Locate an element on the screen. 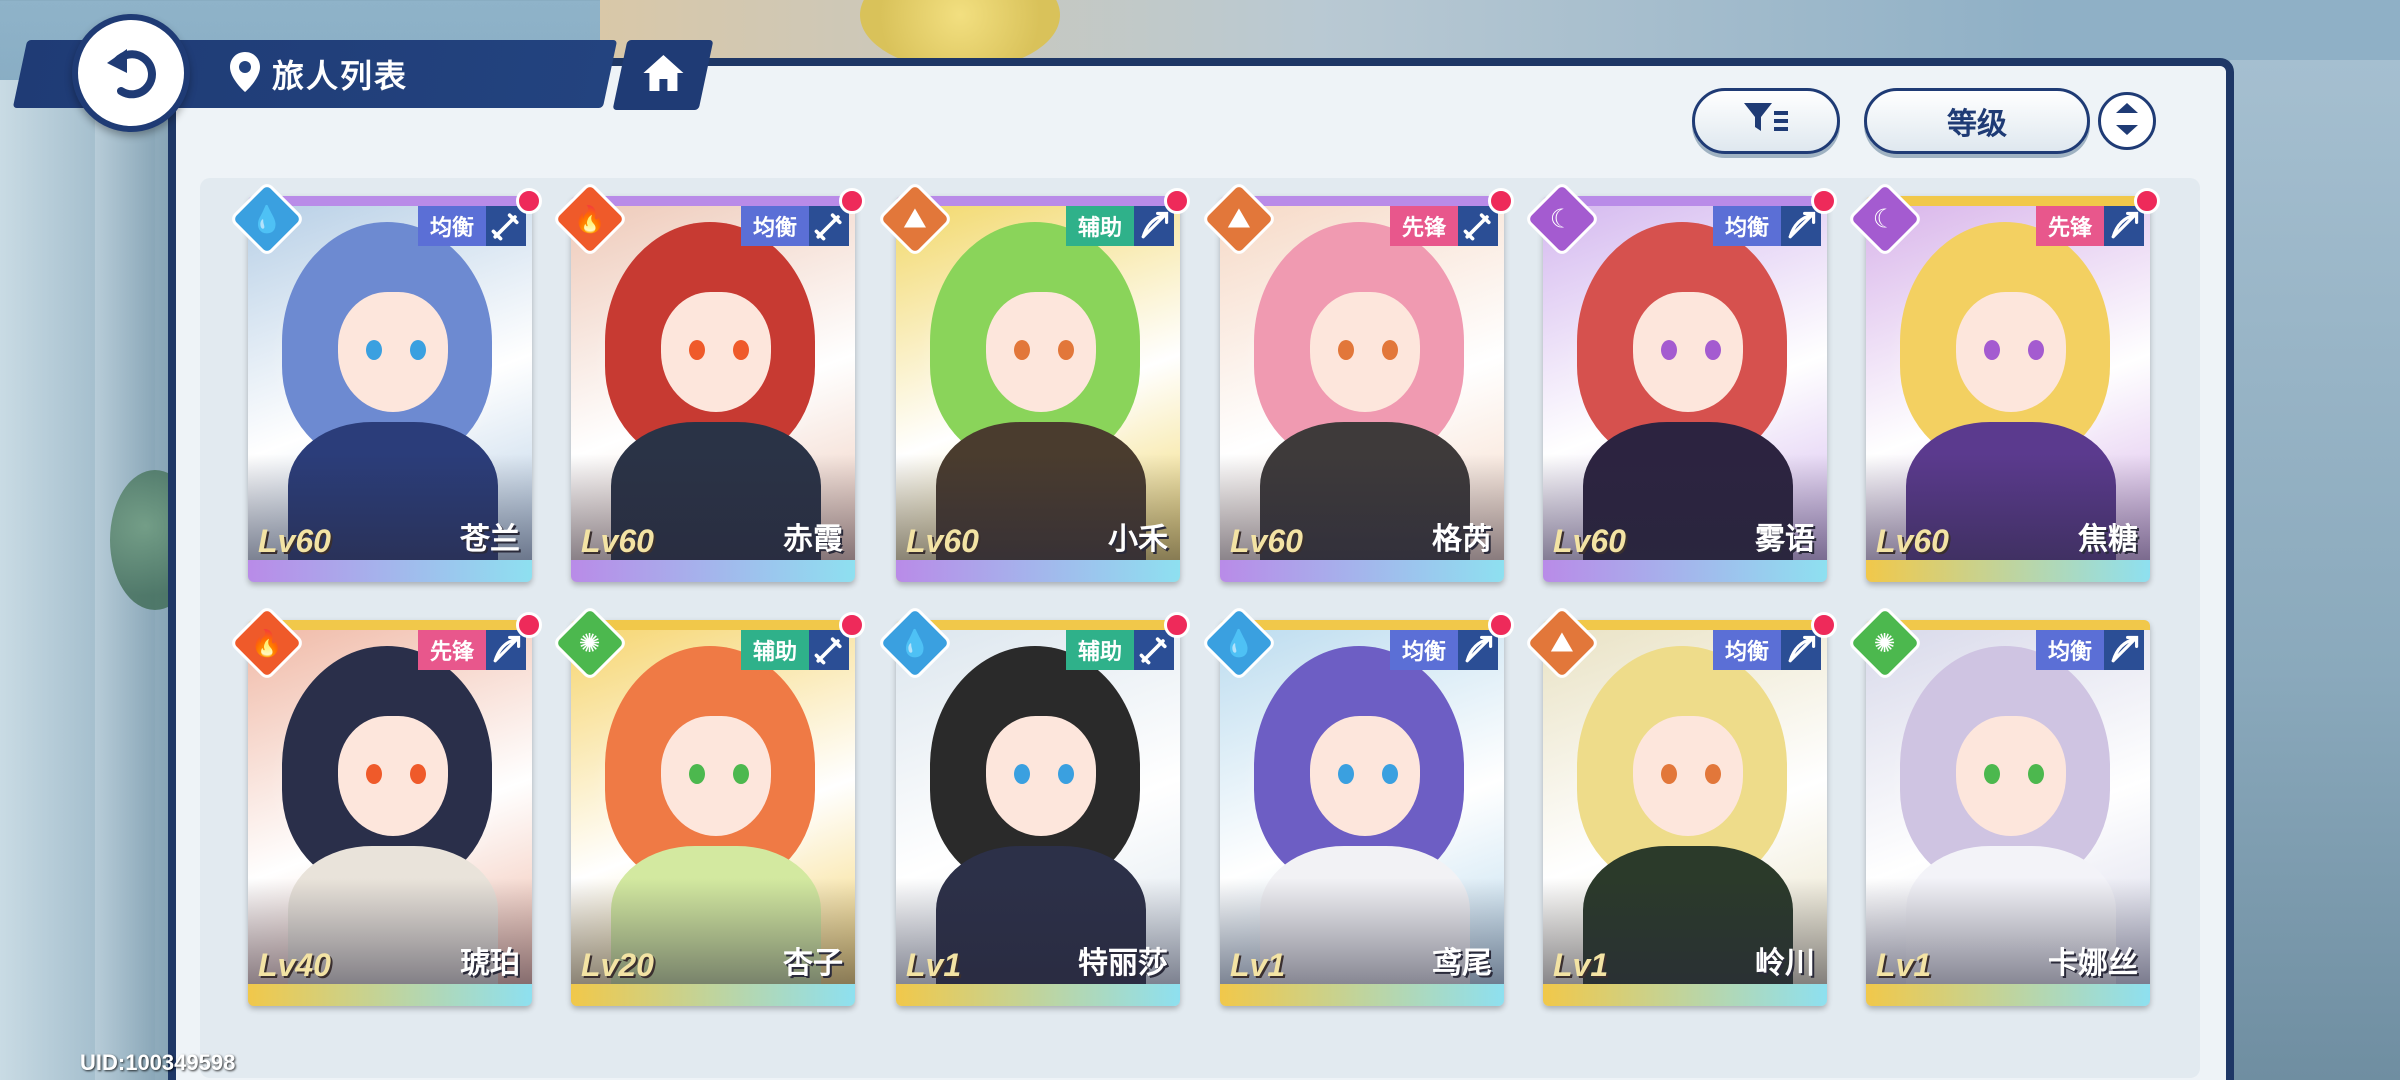 The image size is (2400, 1080). traveler-card: ⛰ 均衡 Lv1 岭川 is located at coordinates (1680, 805).